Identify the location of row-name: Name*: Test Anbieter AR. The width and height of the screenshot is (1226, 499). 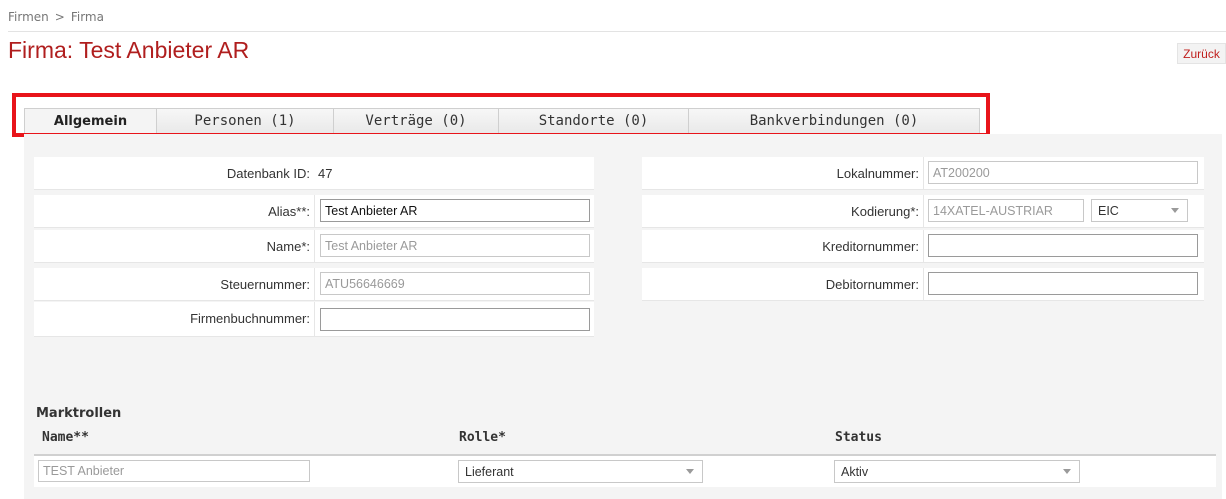
(314, 246).